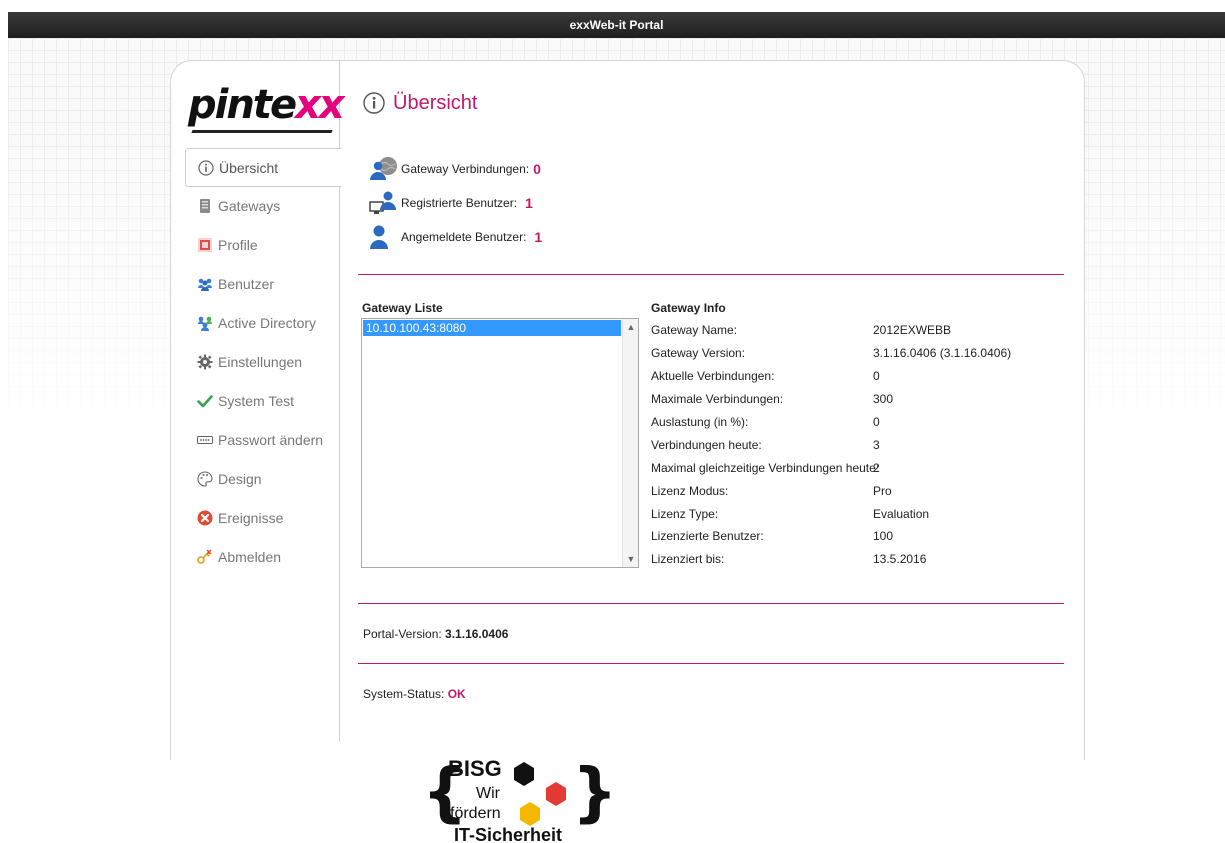  What do you see at coordinates (435, 634) in the screenshot?
I see `portal-version: Portal-Version: 3.1.16.0406` at bounding box center [435, 634].